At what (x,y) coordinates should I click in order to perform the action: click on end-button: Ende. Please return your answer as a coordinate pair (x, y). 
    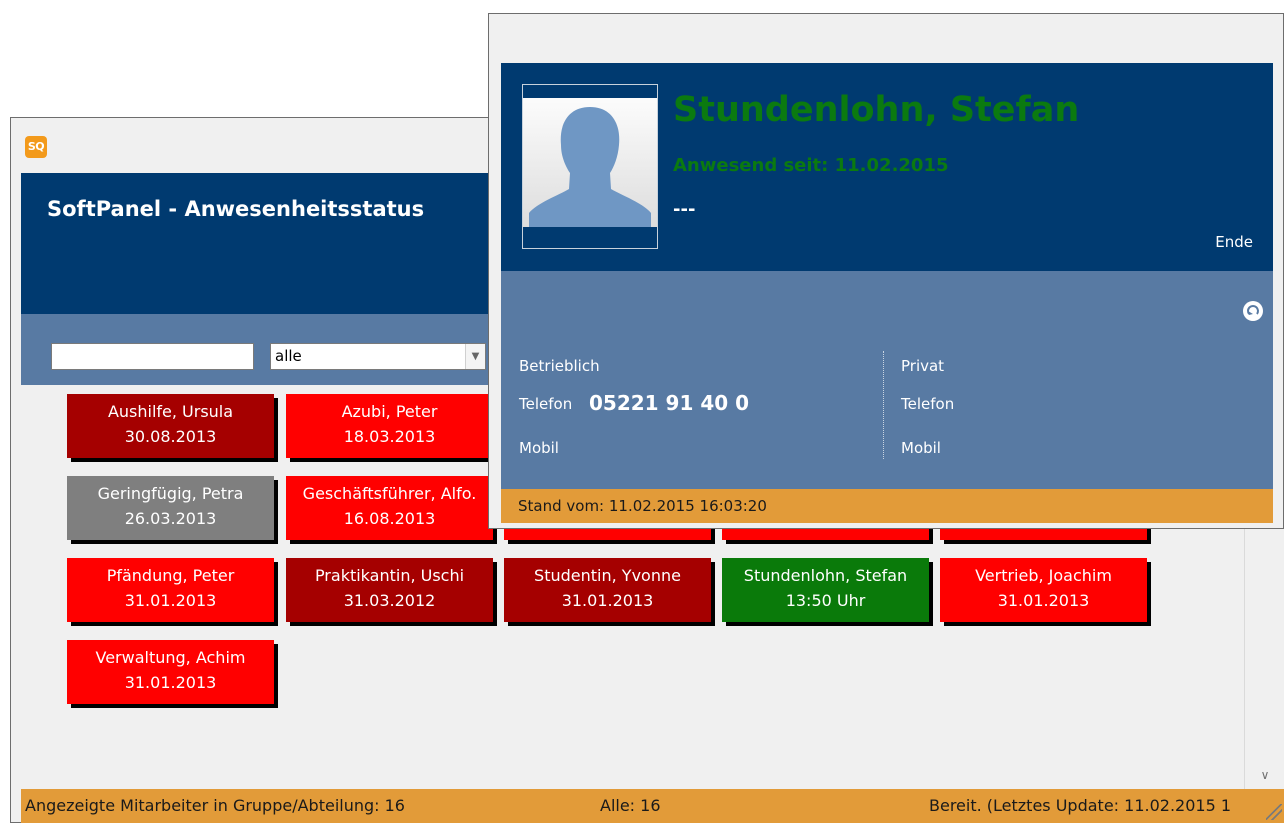
    Looking at the image, I should click on (1234, 242).